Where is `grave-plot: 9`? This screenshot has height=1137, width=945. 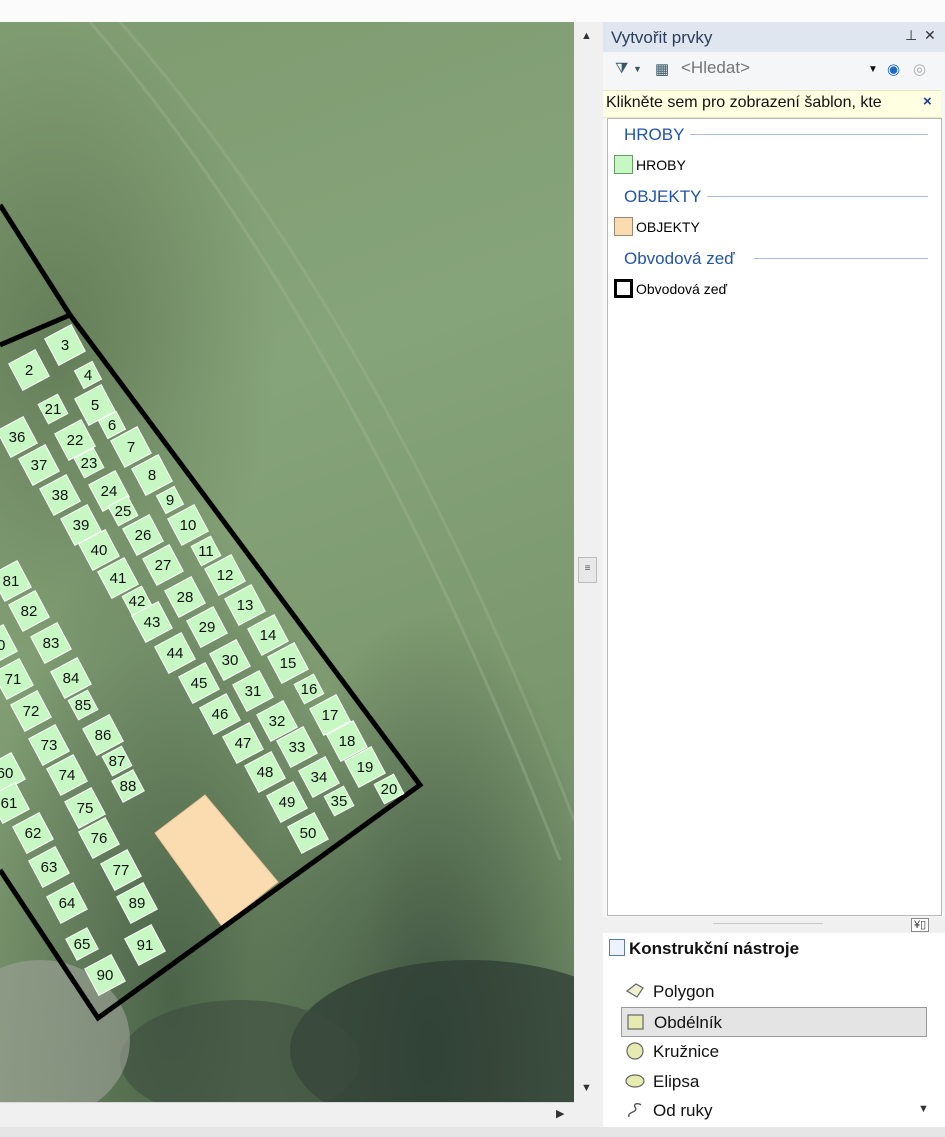
grave-plot: 9 is located at coordinates (170, 500).